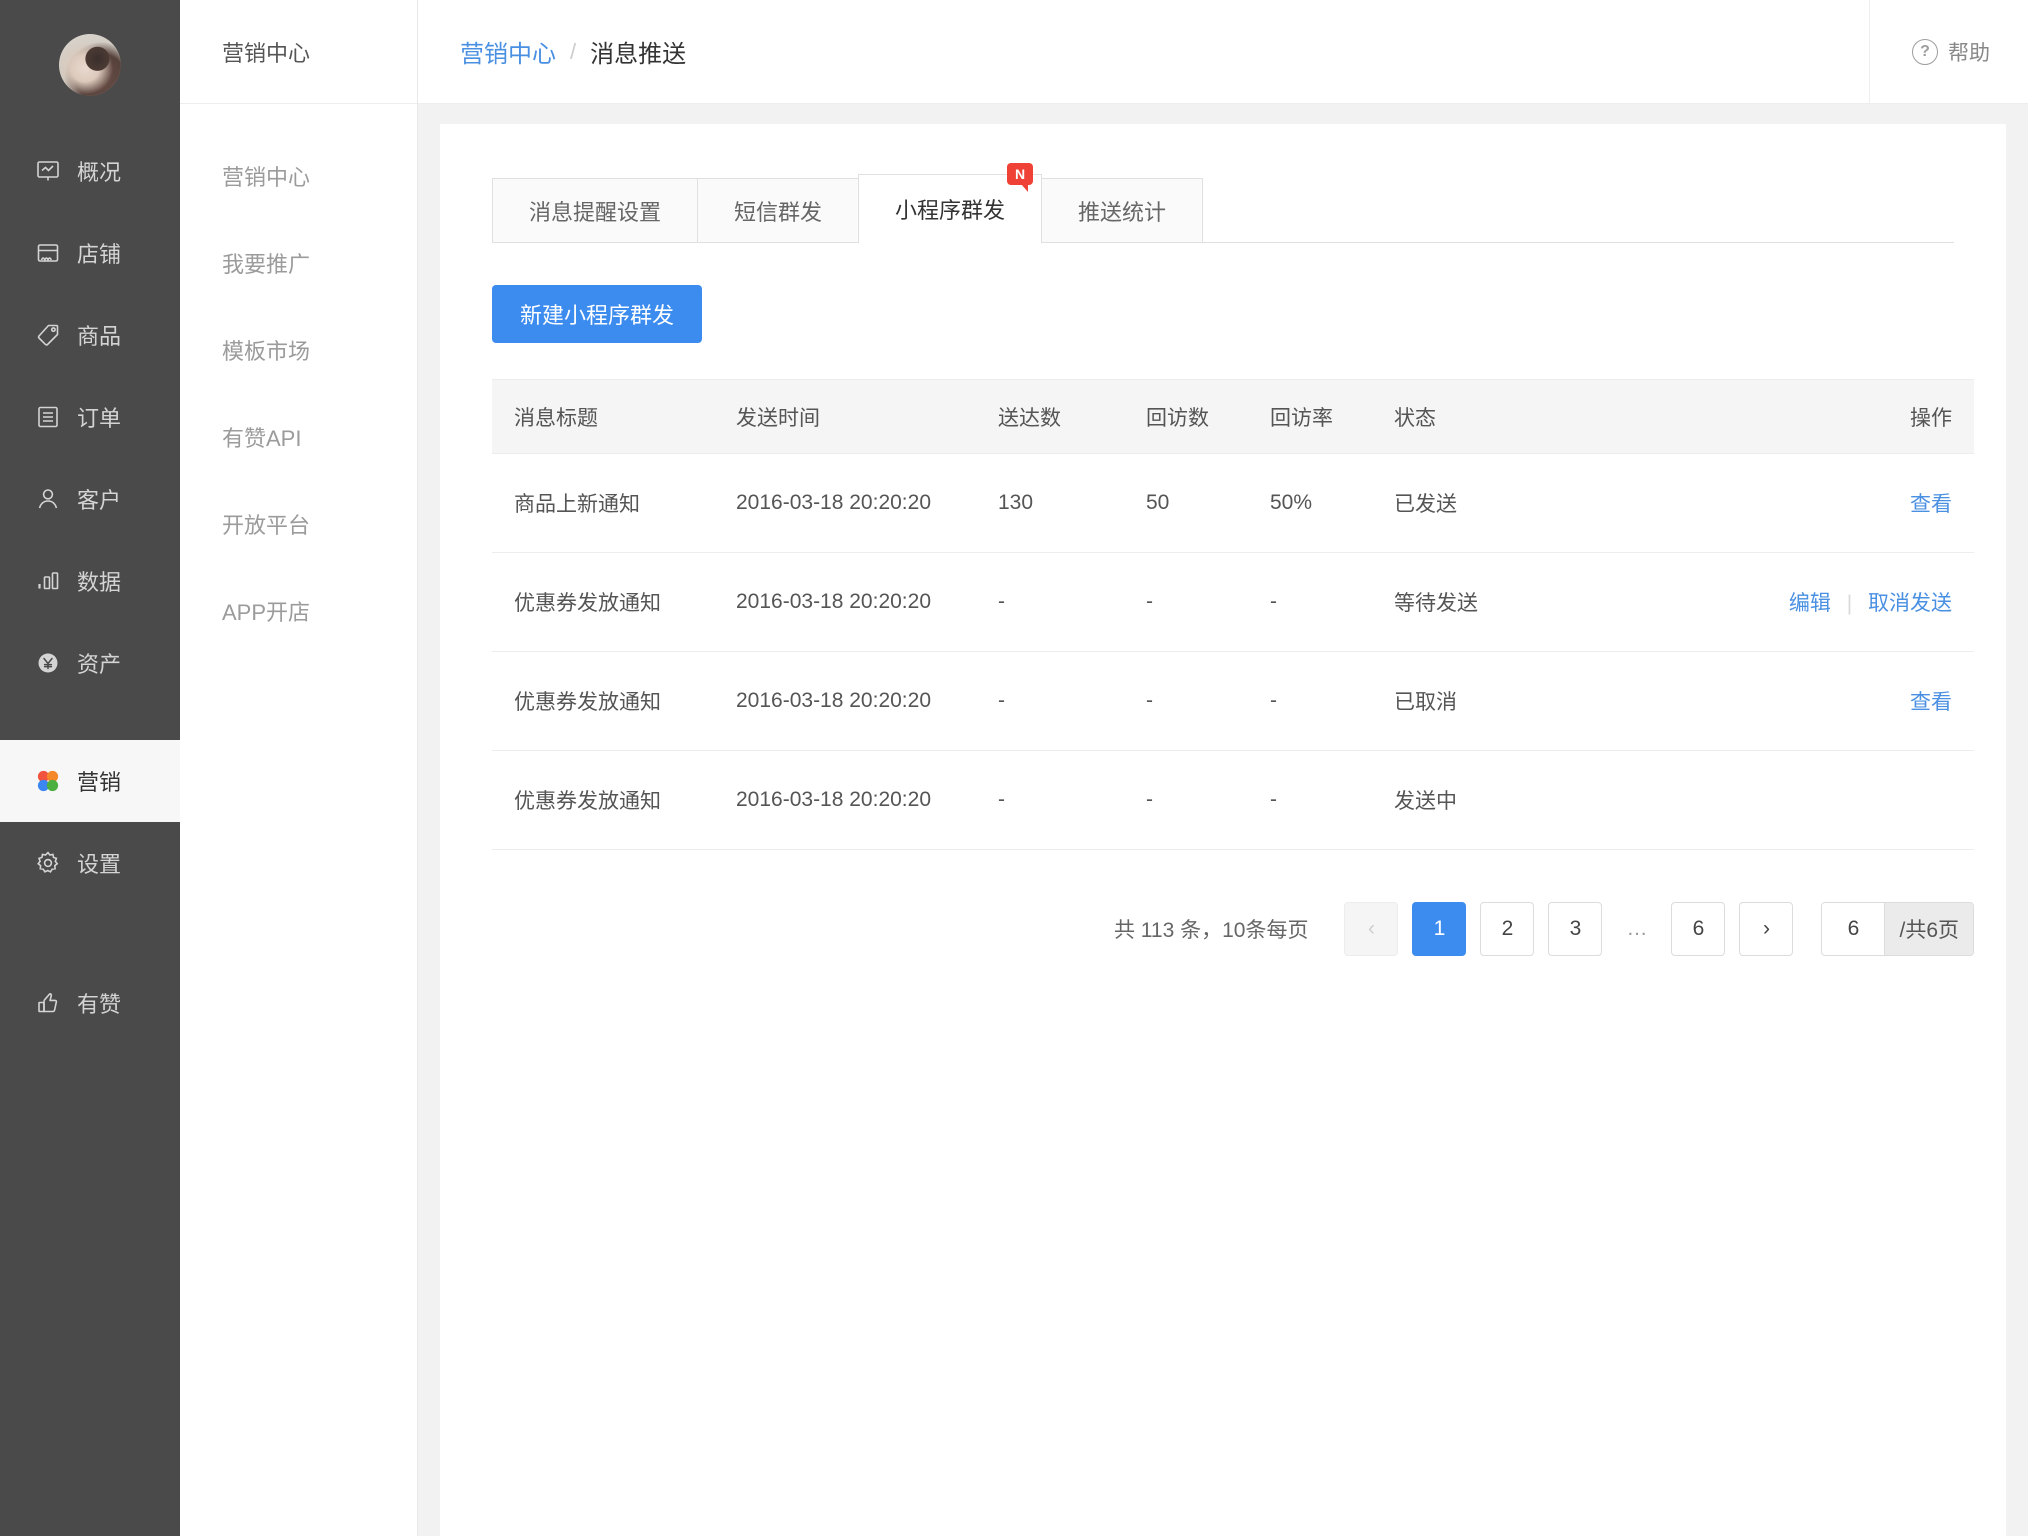 This screenshot has width=2028, height=1536. I want to click on tab-label: 短信群发, so click(778, 212).